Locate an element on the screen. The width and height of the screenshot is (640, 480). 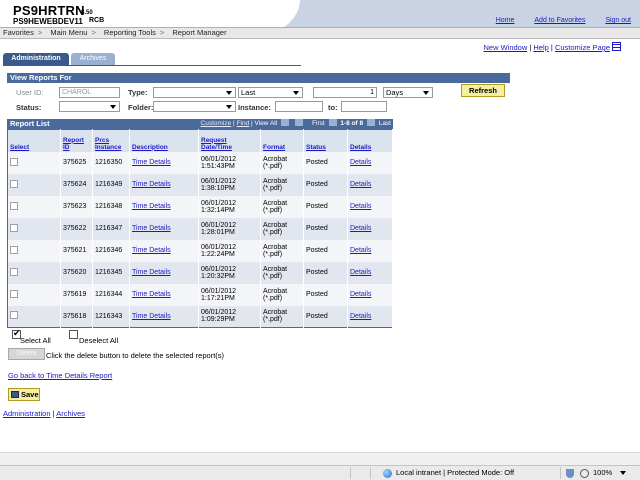
request-time: 1:38:10PM is located at coordinates (218, 188).